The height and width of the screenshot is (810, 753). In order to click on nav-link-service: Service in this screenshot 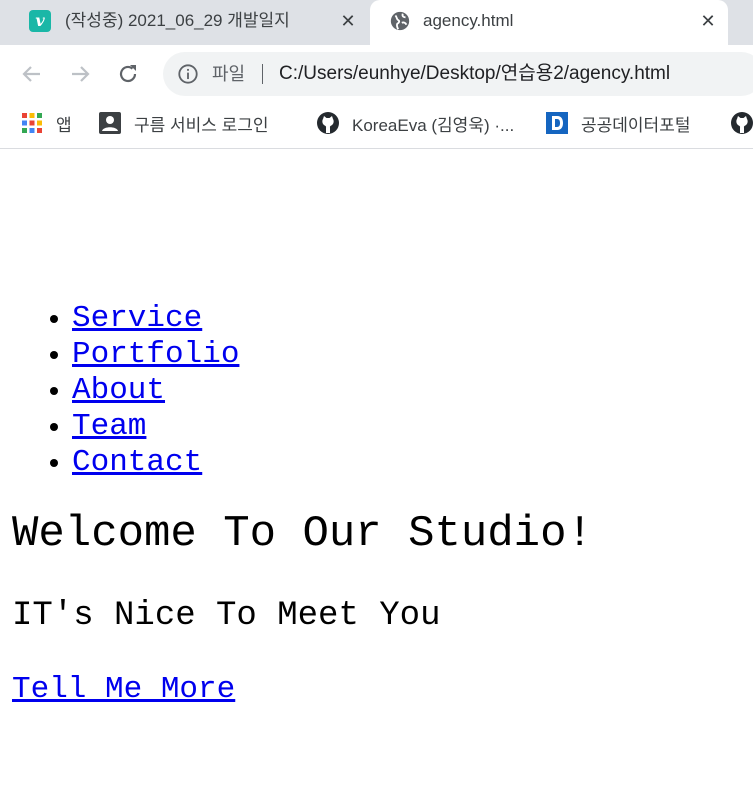, I will do `click(137, 318)`.